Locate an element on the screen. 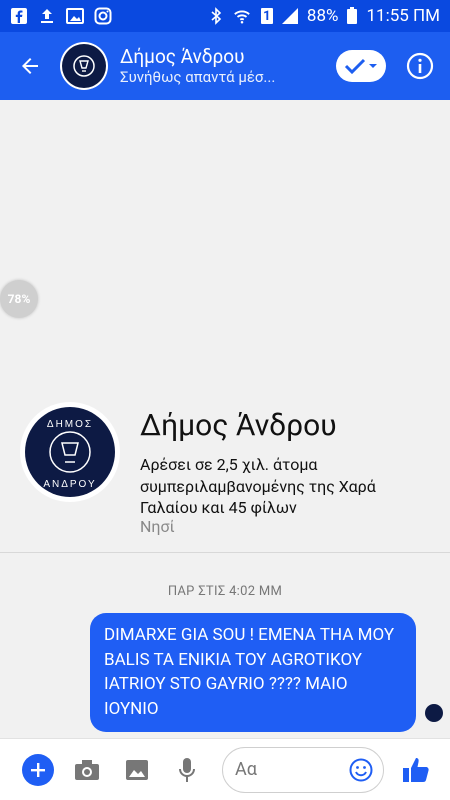  back-button is located at coordinates (30, 66).